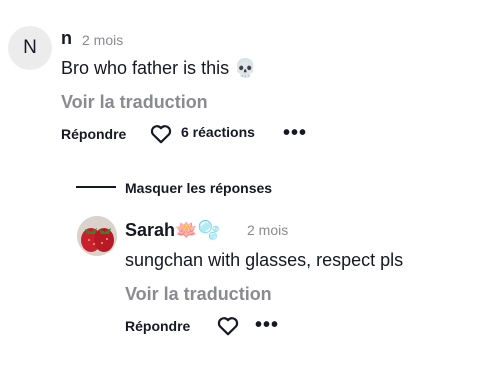 This screenshot has width=478, height=387. I want to click on divider-line, so click(96, 187).